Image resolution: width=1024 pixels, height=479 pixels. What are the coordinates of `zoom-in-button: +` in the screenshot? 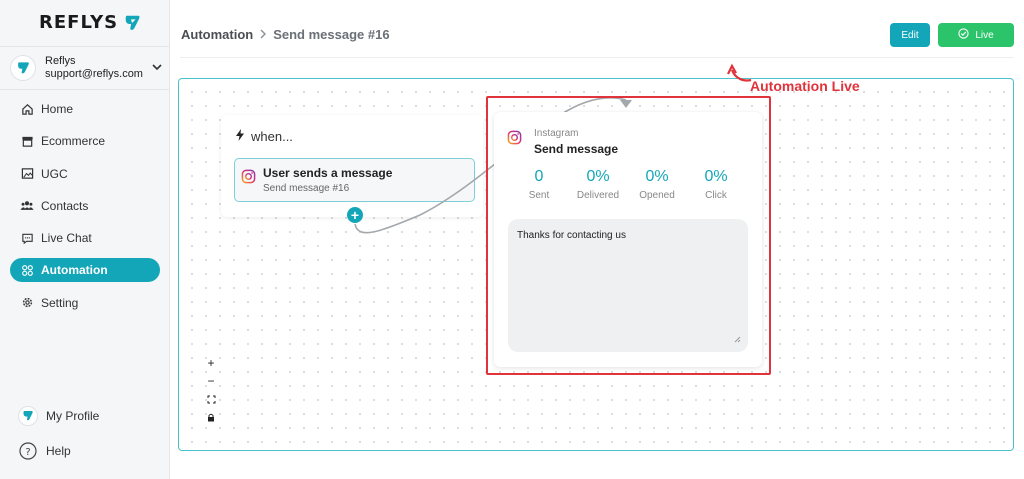 It's located at (211, 363).